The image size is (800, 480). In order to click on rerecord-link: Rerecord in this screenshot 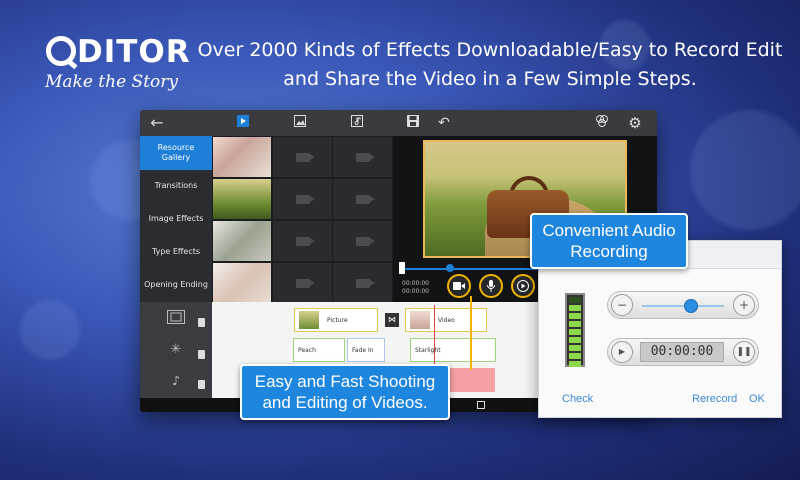, I will do `click(714, 399)`.